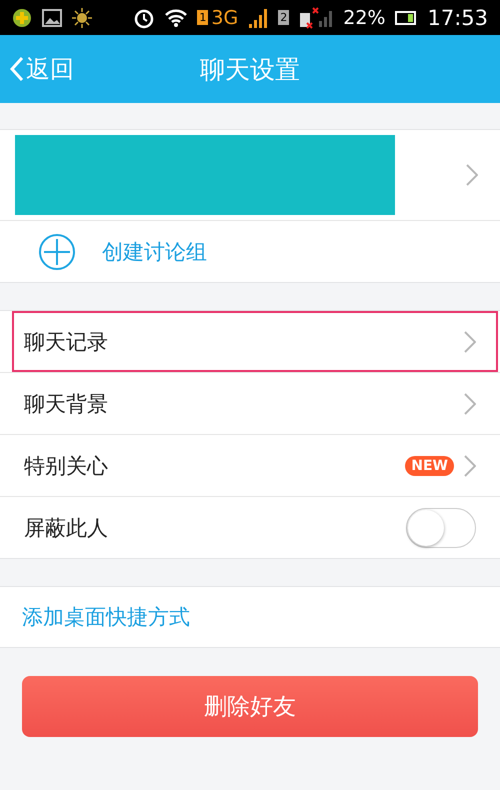  What do you see at coordinates (250, 70) in the screenshot?
I see `page-title: 聊天设置` at bounding box center [250, 70].